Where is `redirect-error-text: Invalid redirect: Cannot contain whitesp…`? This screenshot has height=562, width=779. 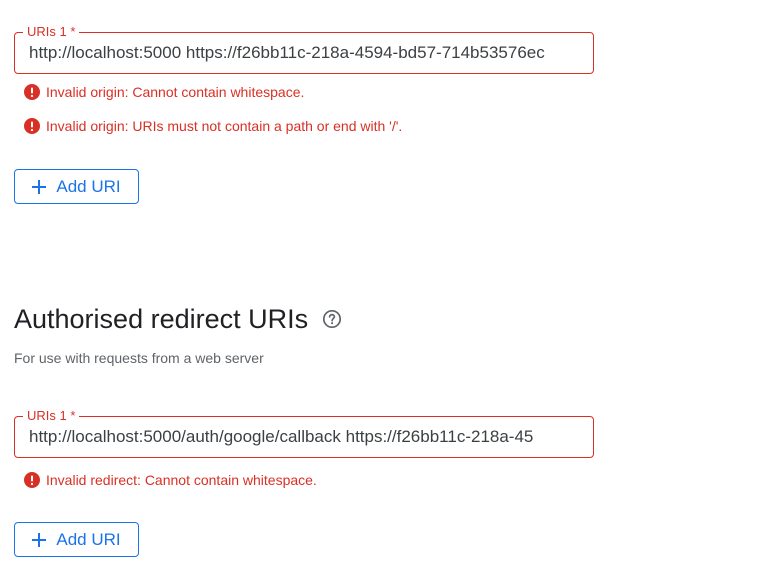 redirect-error-text: Invalid redirect: Cannot contain whitesp… is located at coordinates (181, 480).